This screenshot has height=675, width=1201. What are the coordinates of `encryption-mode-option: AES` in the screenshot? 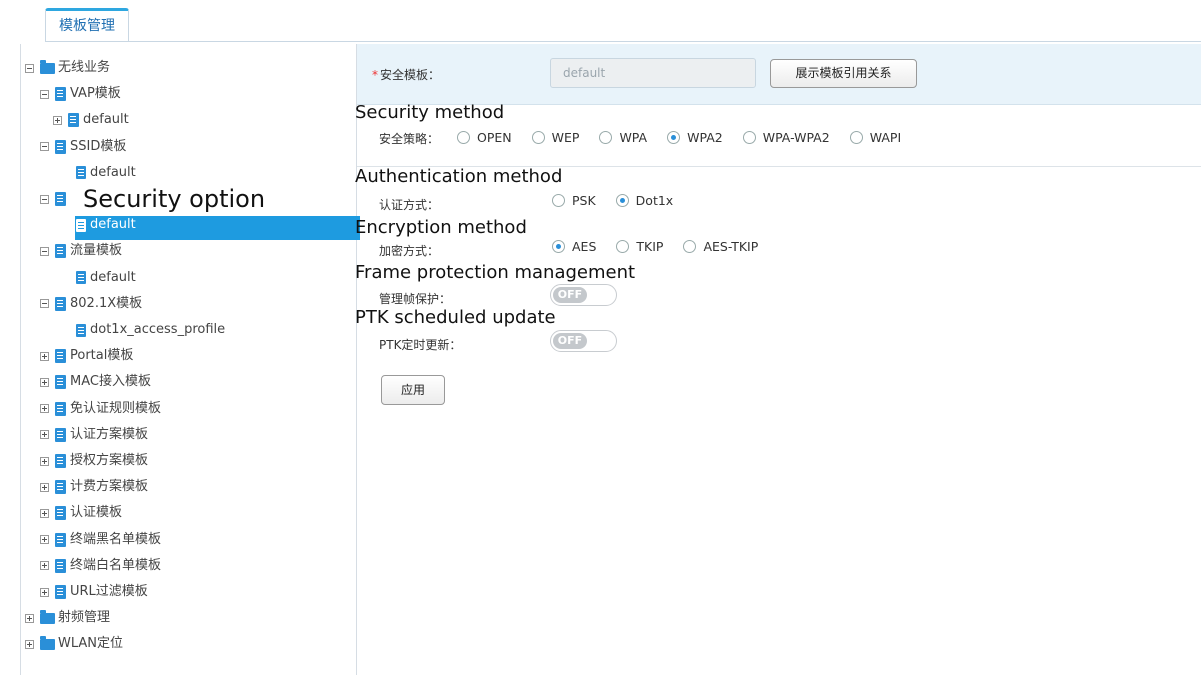 It's located at (574, 246).